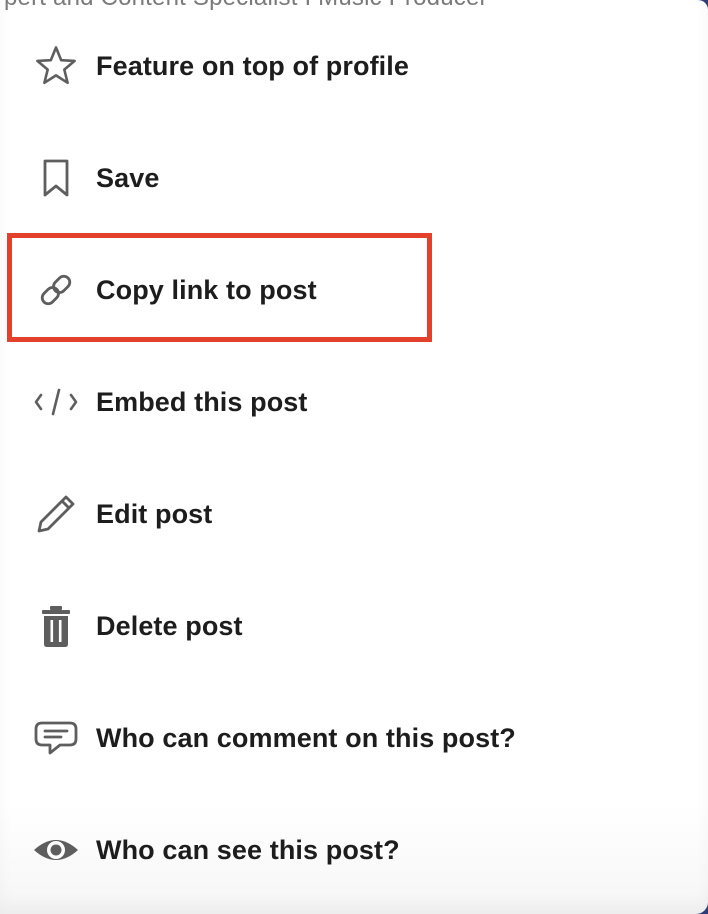  I want to click on menu-item-feature-on-profile: Feature on top of profile, so click(354, 66).